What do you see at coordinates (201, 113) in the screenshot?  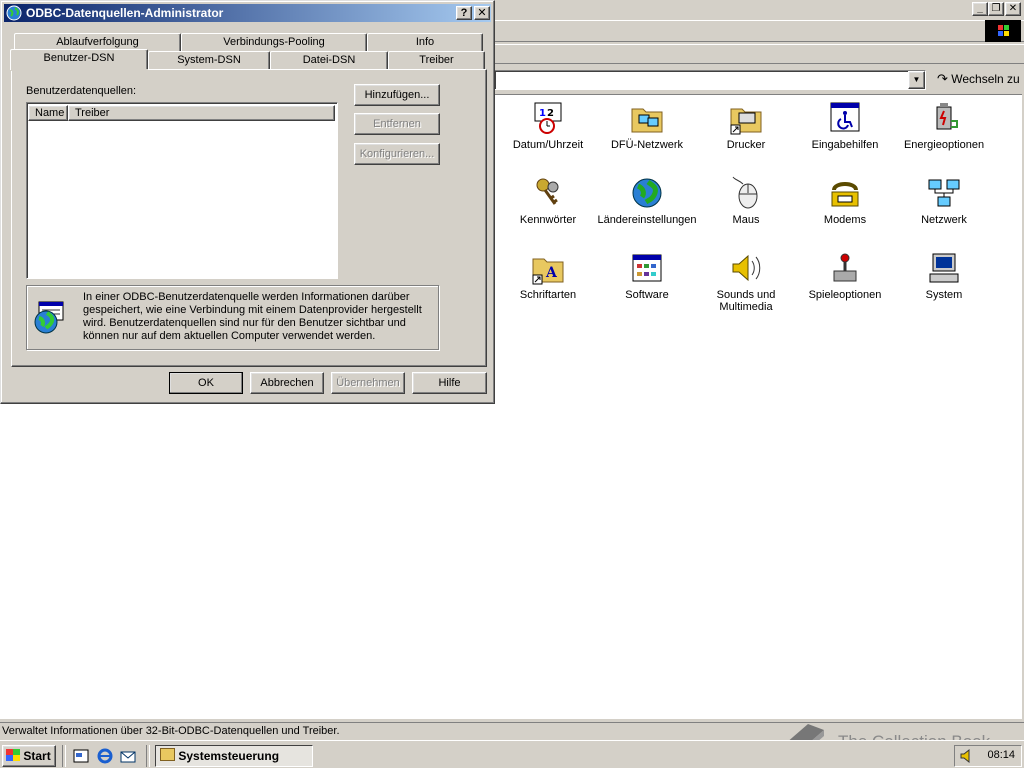 I see `column-header-treiber: Treiber` at bounding box center [201, 113].